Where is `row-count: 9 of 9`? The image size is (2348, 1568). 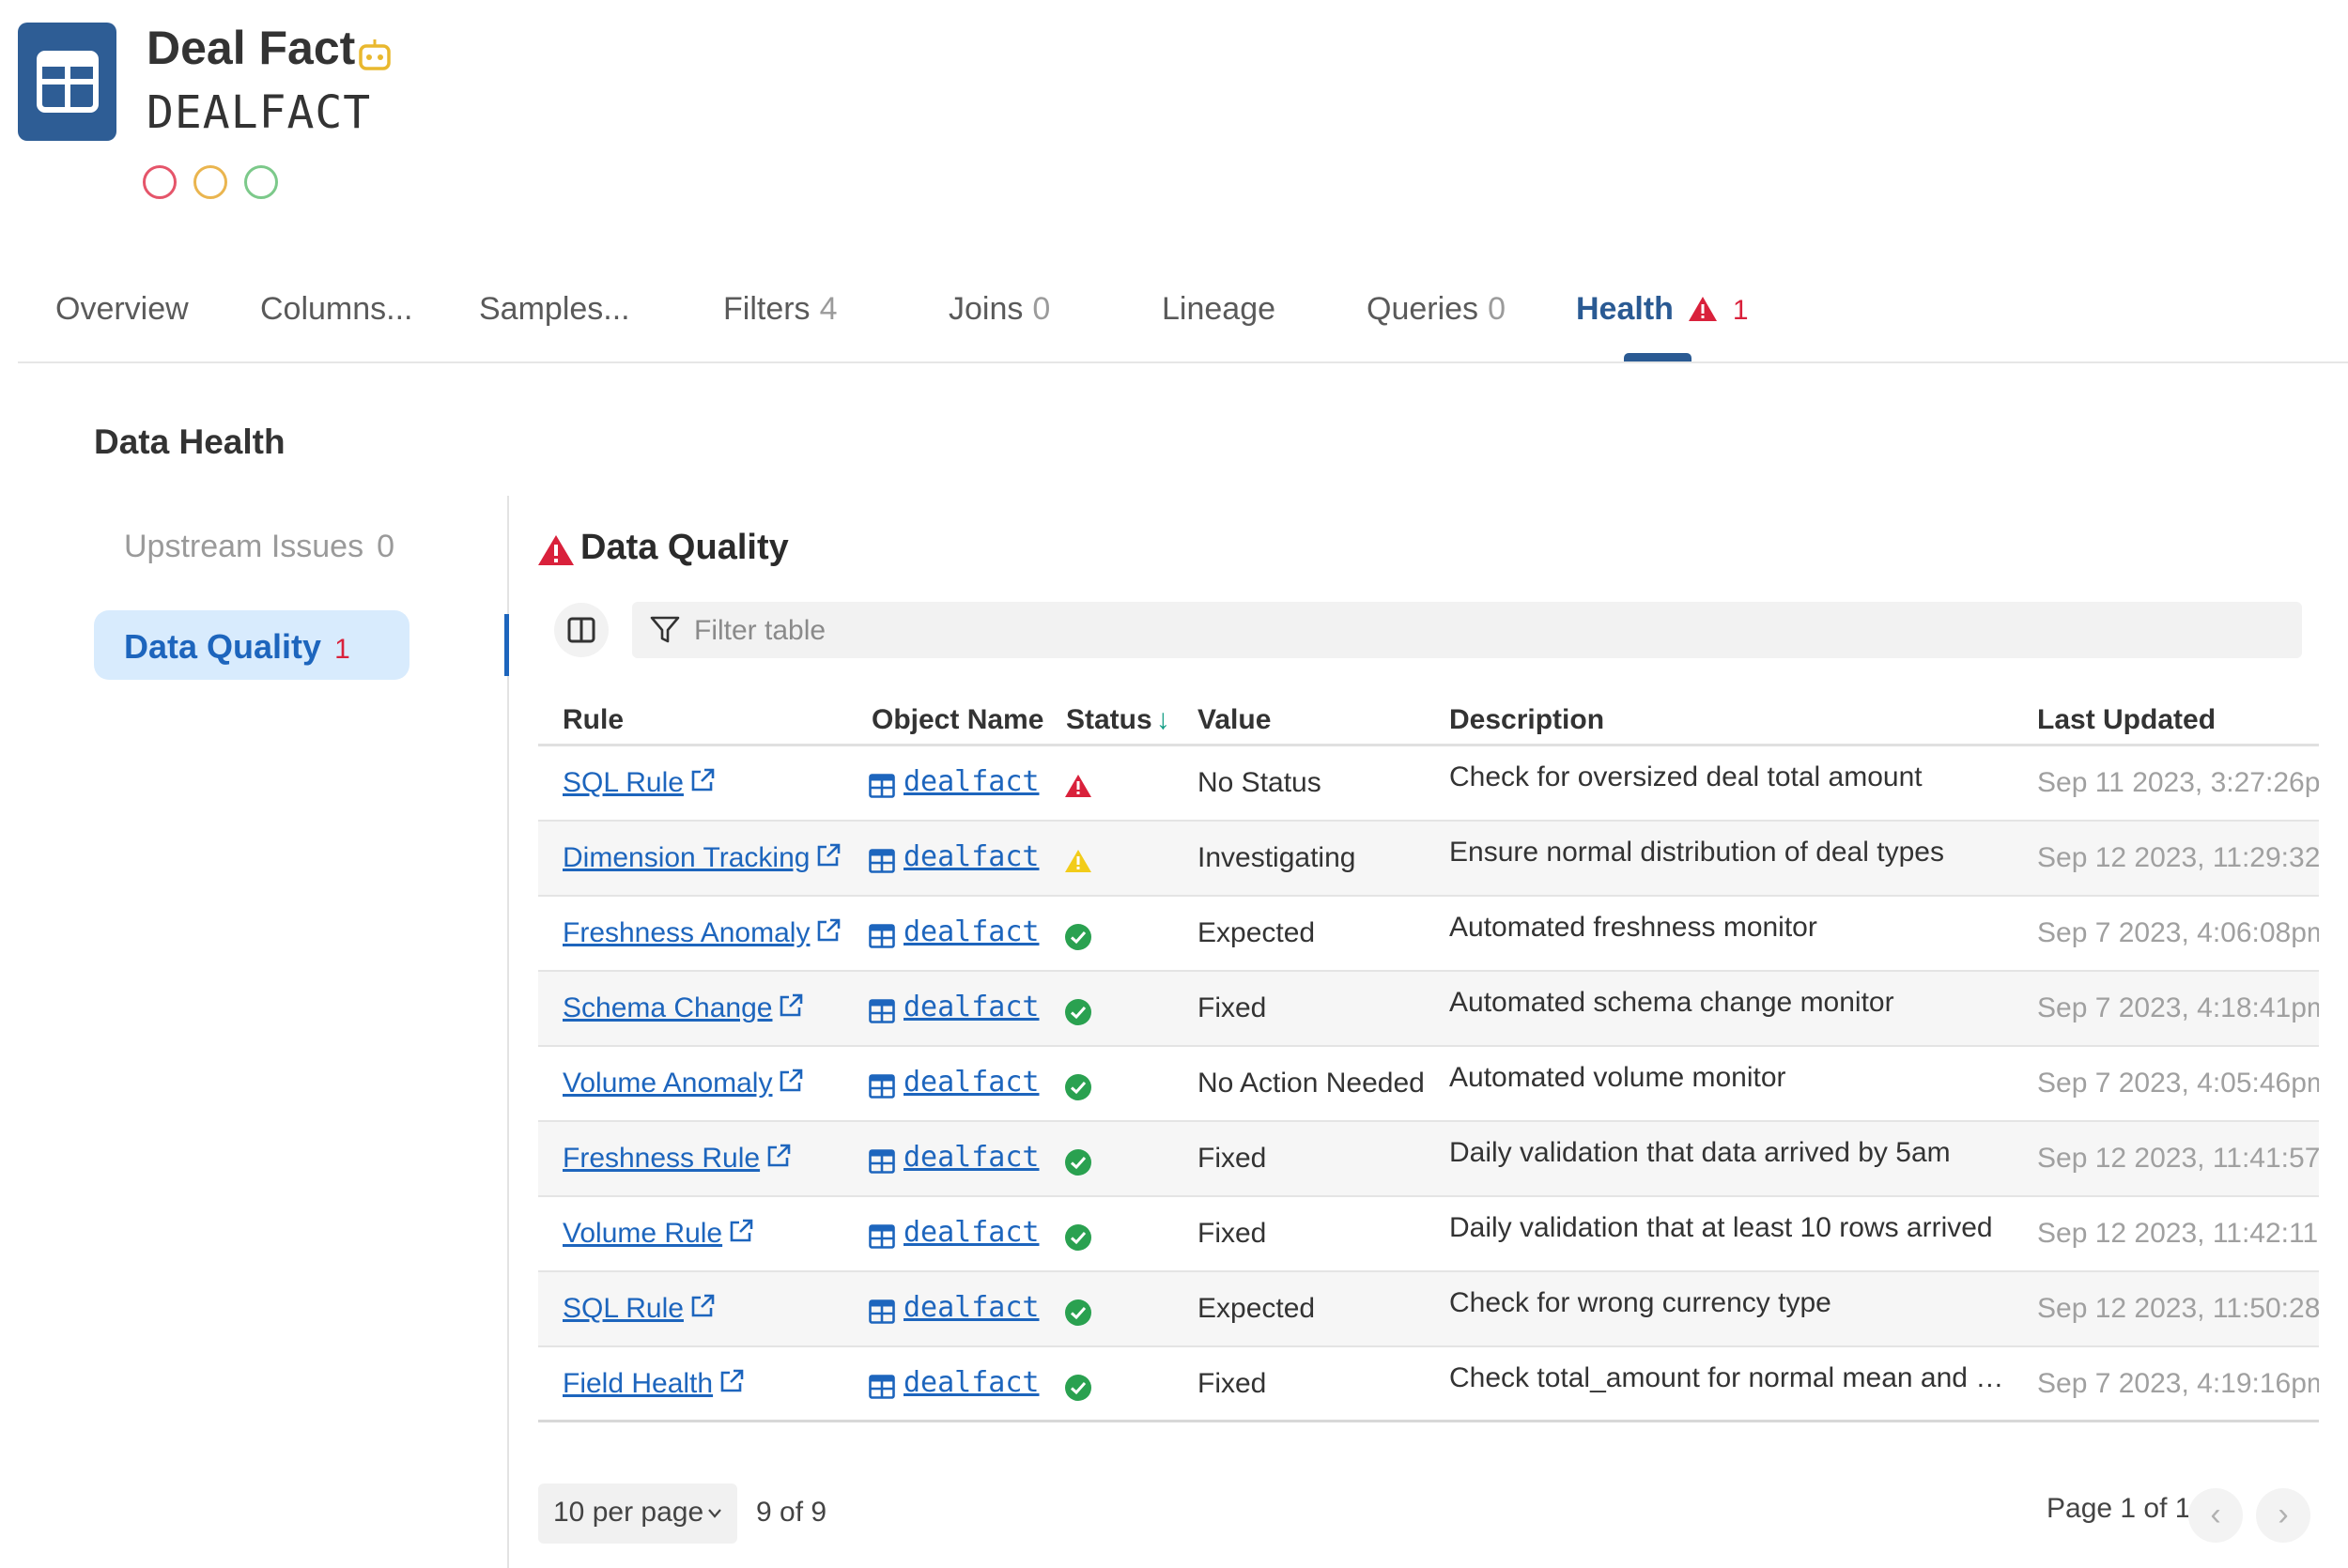 row-count: 9 of 9 is located at coordinates (791, 1513).